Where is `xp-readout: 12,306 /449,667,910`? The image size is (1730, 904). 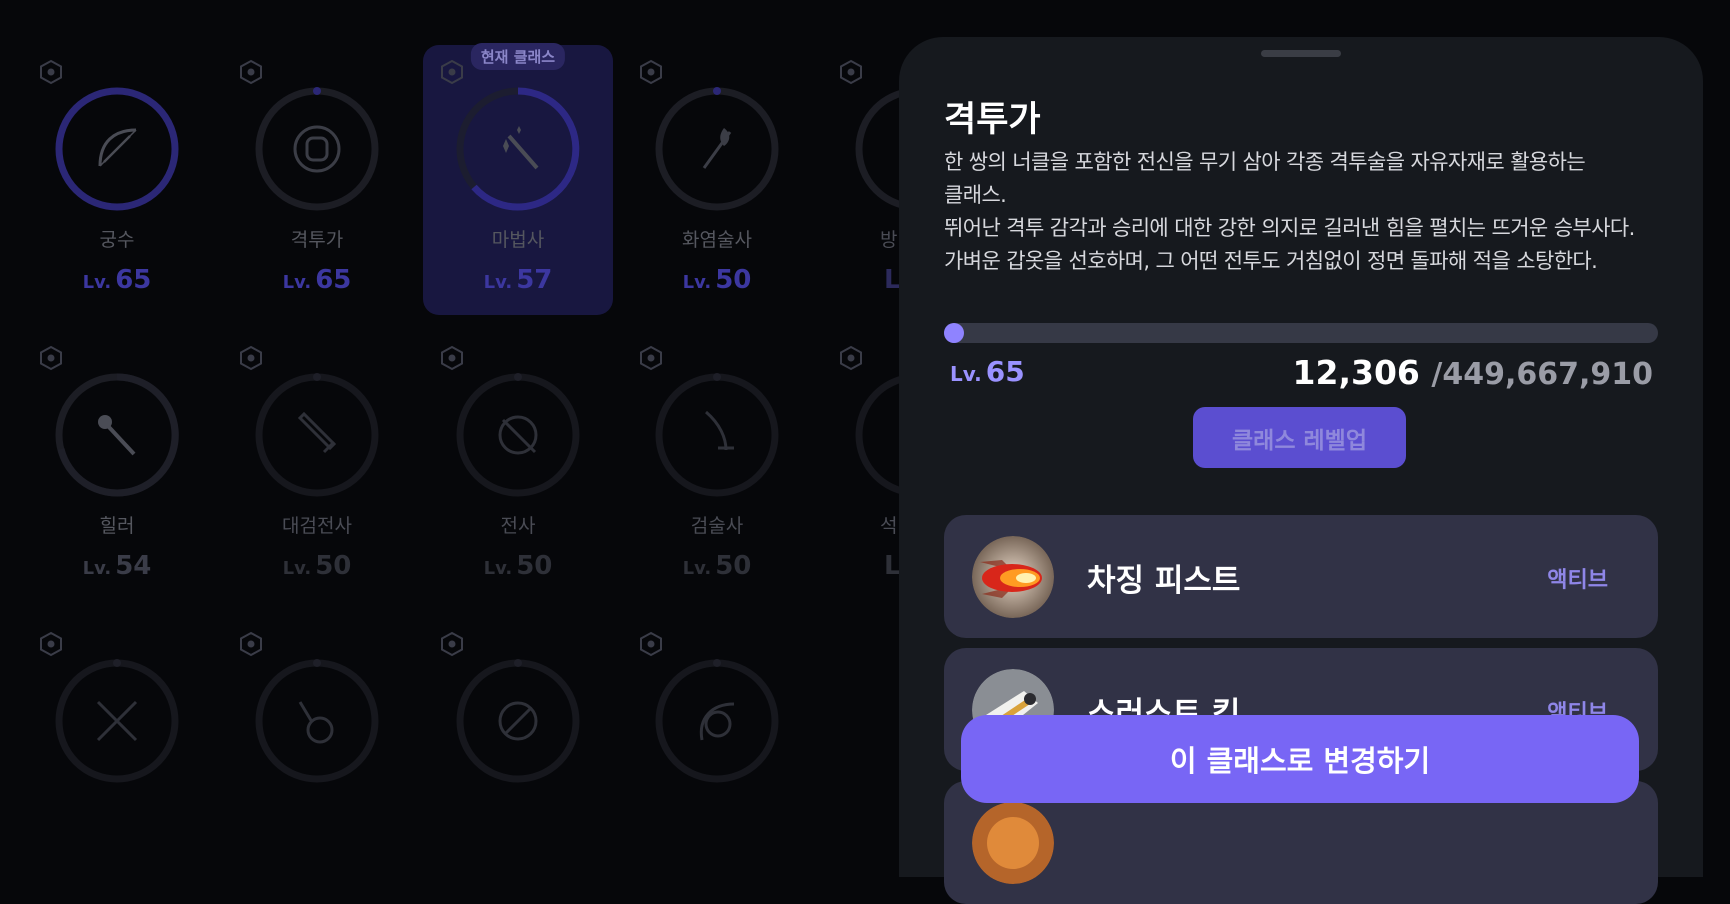 xp-readout: 12,306 /449,667,910 is located at coordinates (1473, 372).